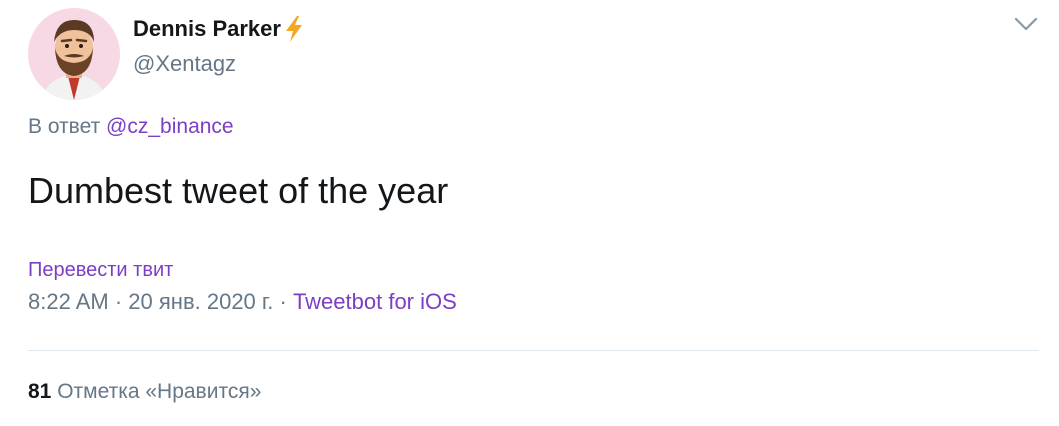  I want to click on author-name-row: Dennis Parker, so click(219, 29).